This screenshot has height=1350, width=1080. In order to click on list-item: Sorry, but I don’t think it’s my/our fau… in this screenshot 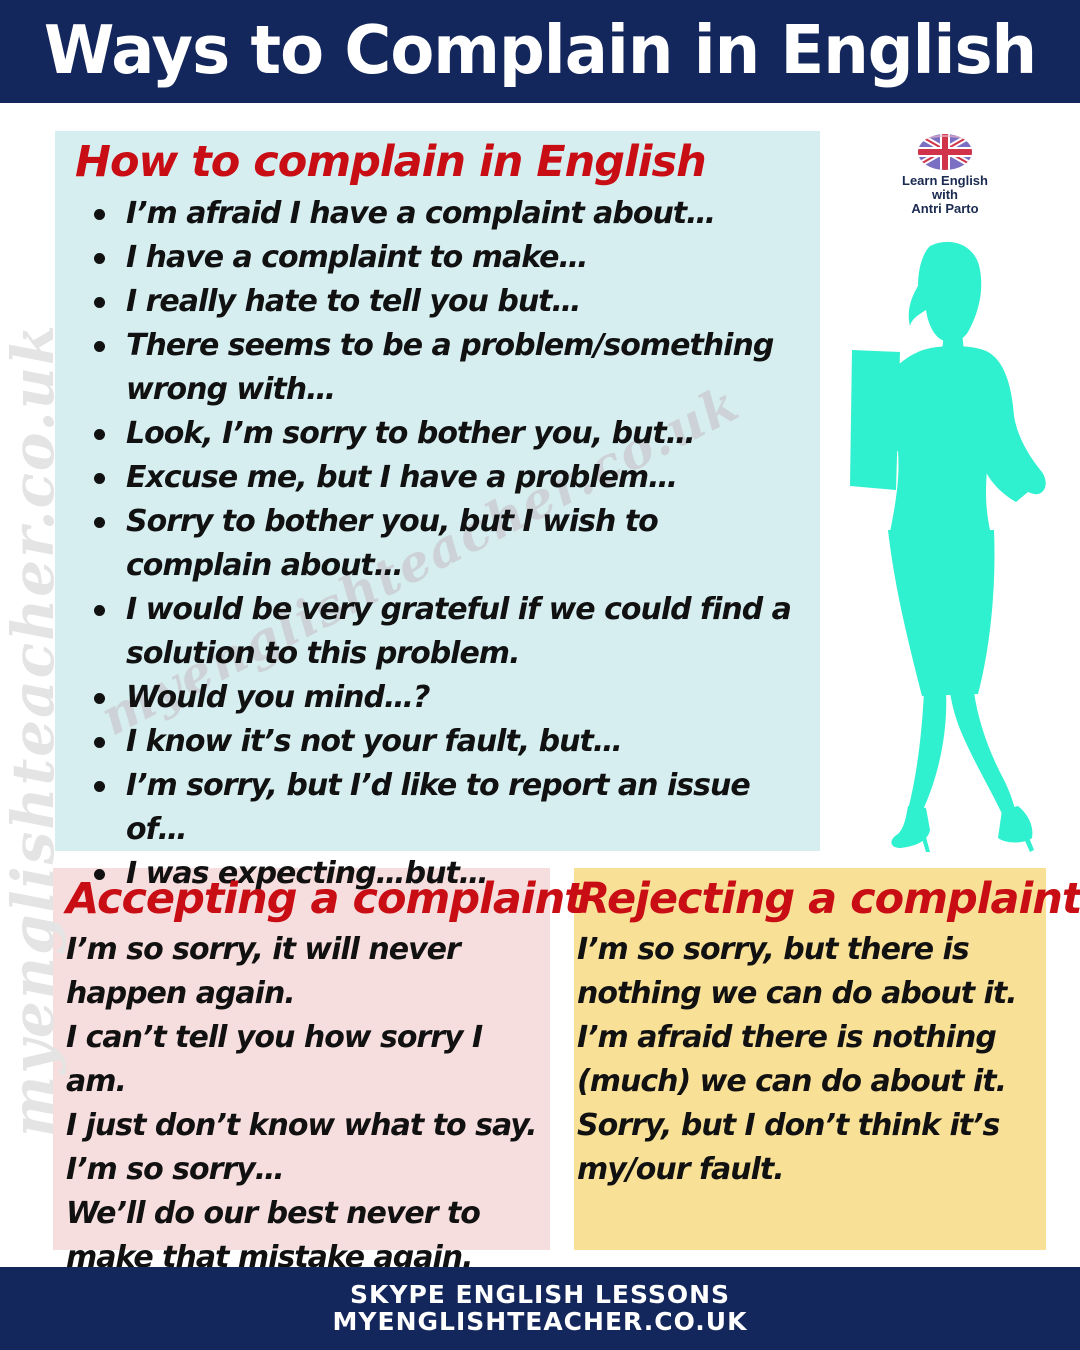, I will do `click(788, 1147)`.